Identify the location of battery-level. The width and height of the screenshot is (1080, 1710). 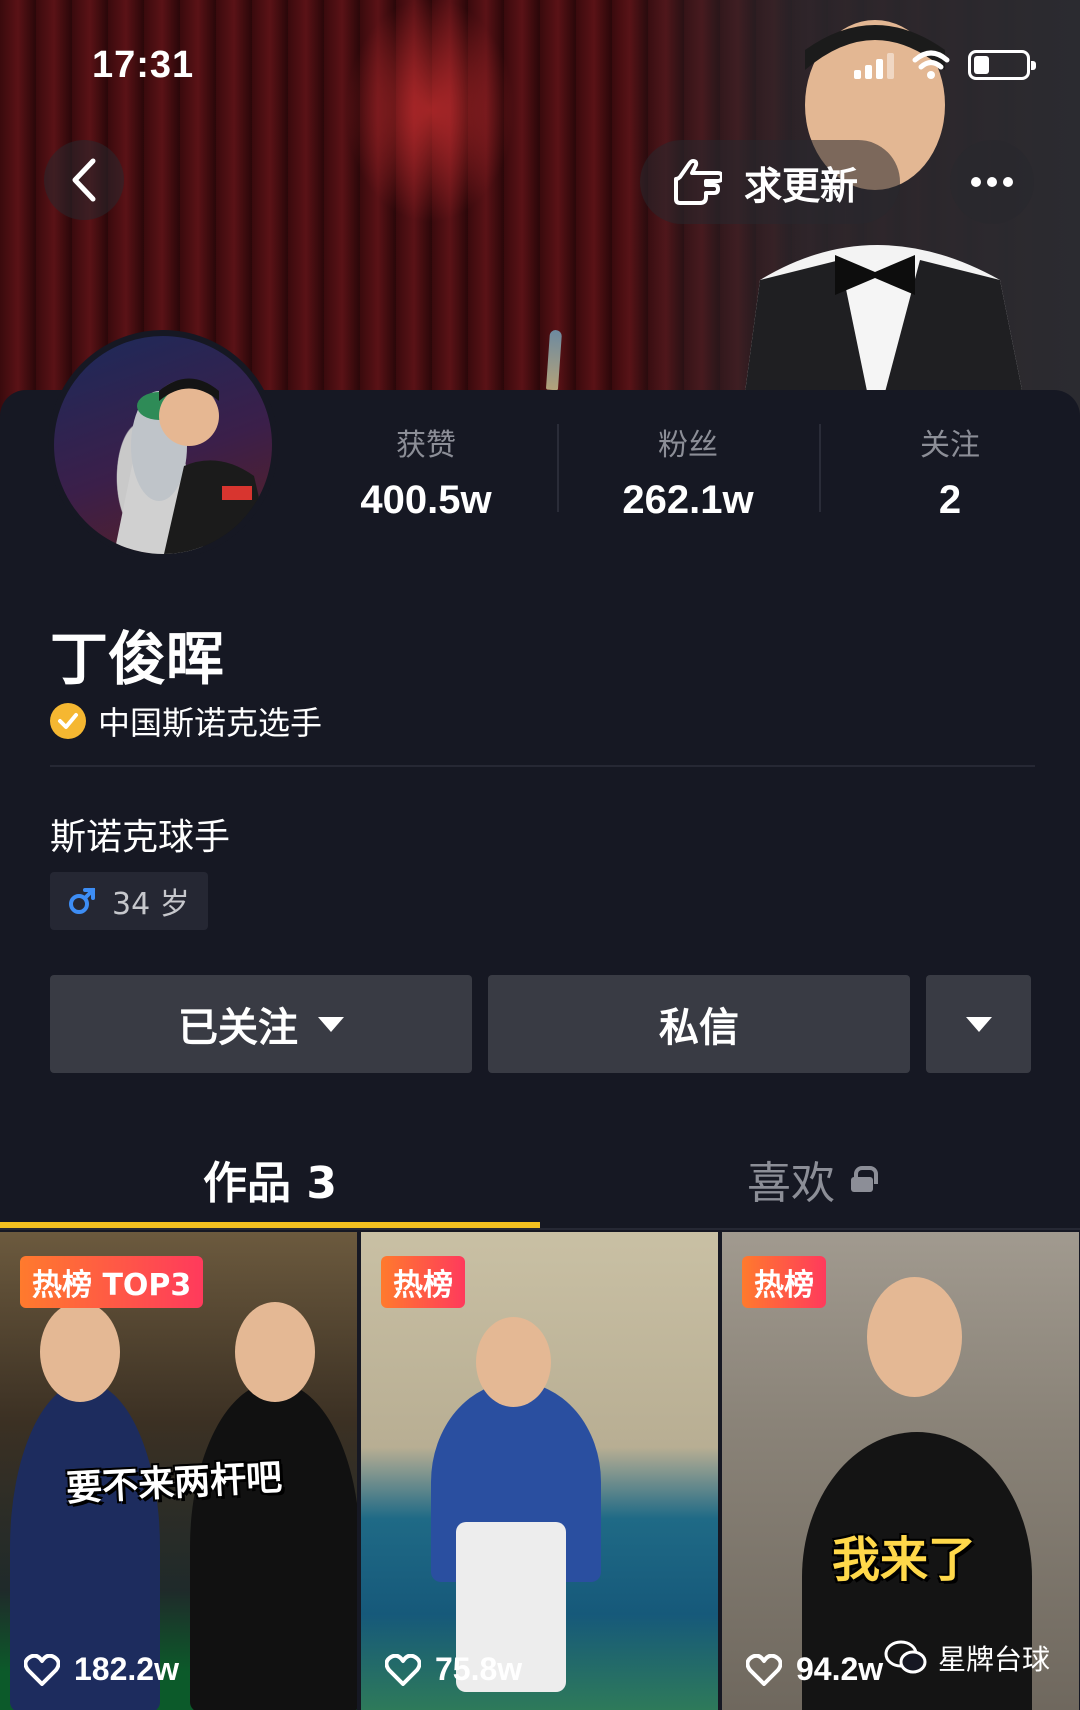
(981, 65).